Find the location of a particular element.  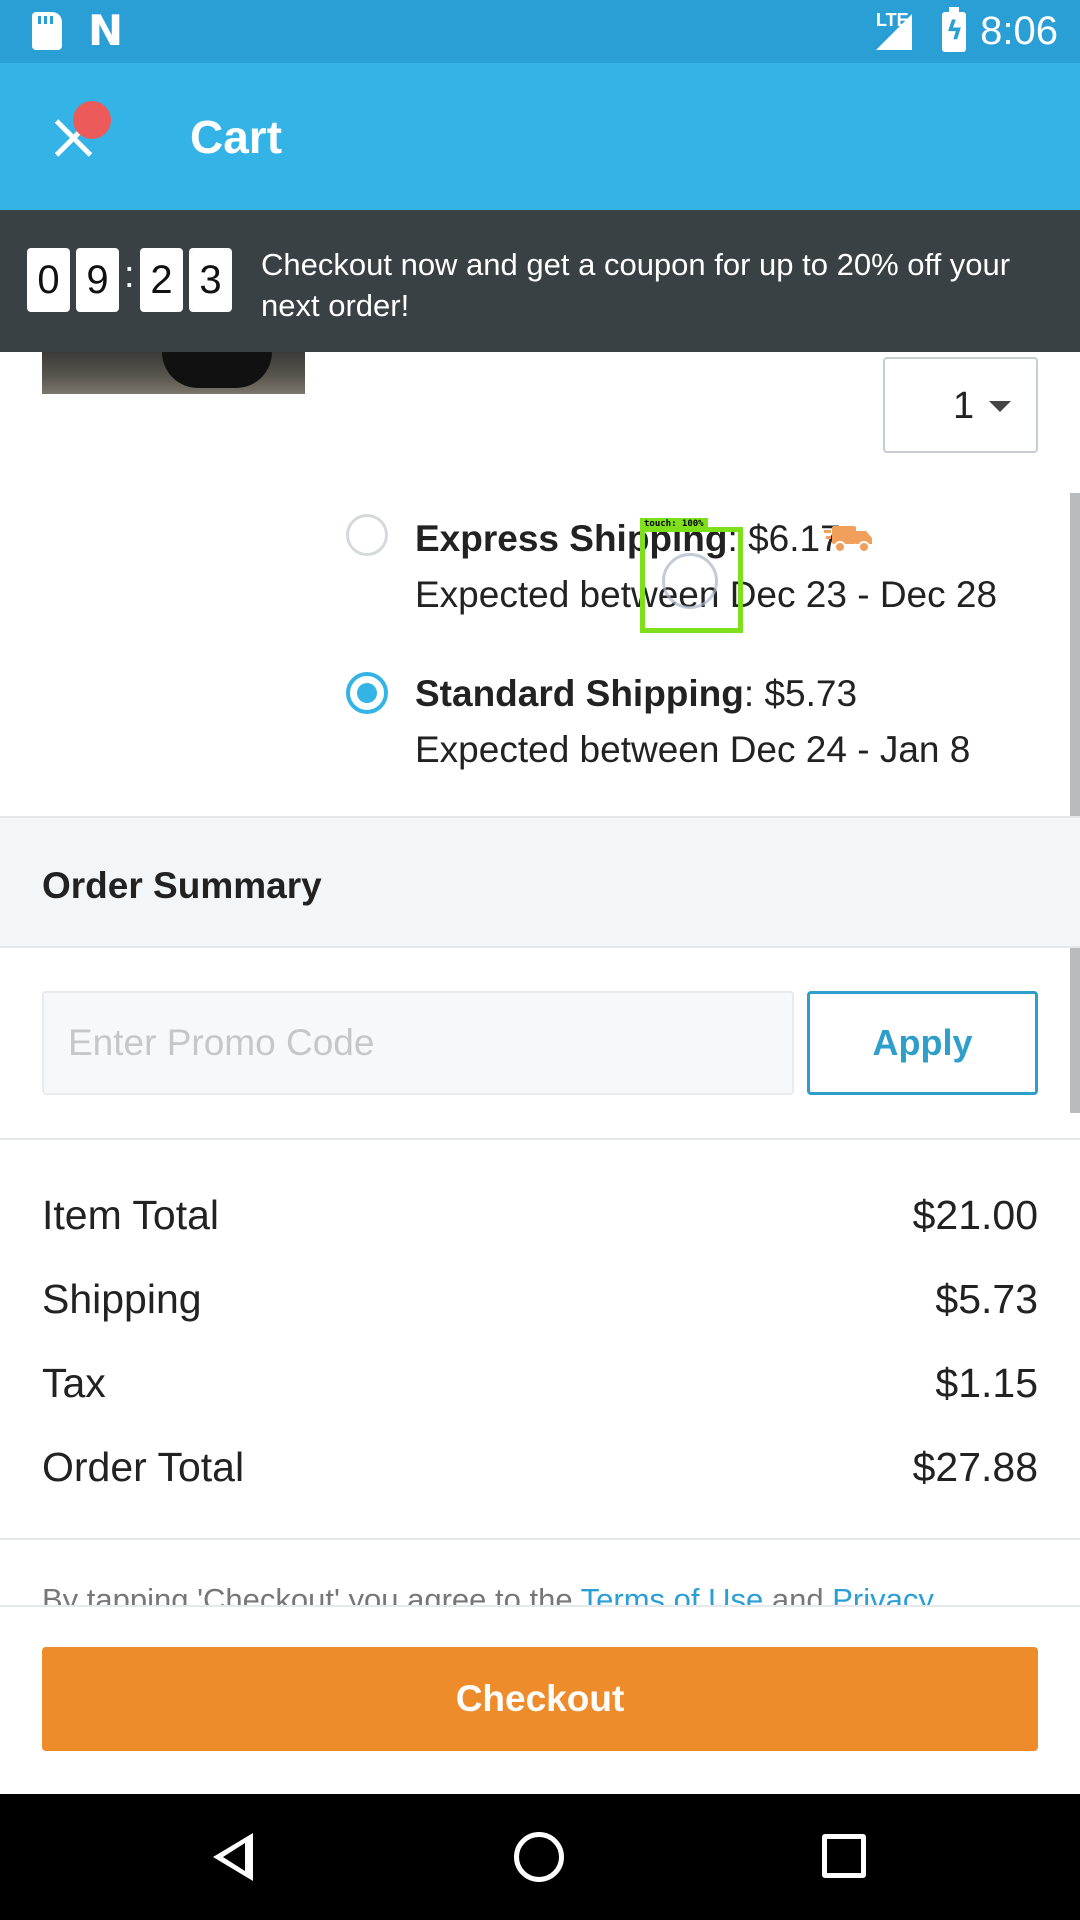

standard-shipping-expected: Expected between Dec 24 - Jan 8 is located at coordinates (693, 749).